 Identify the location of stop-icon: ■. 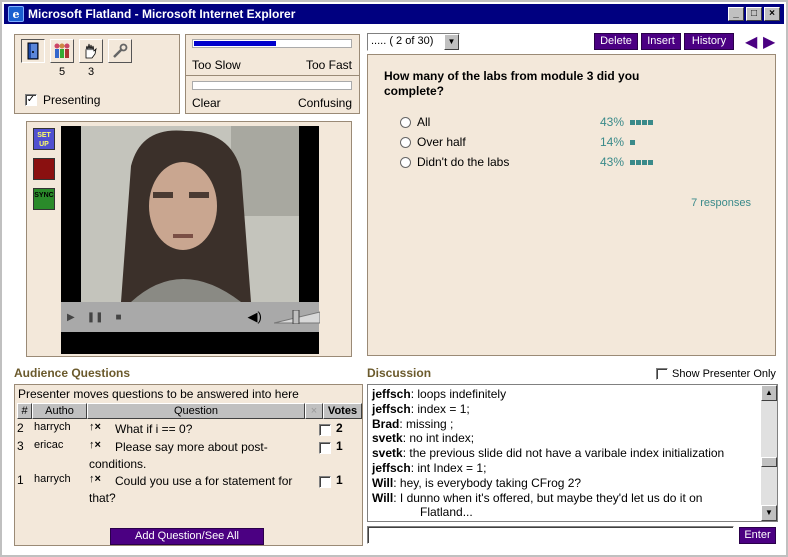
(118, 317).